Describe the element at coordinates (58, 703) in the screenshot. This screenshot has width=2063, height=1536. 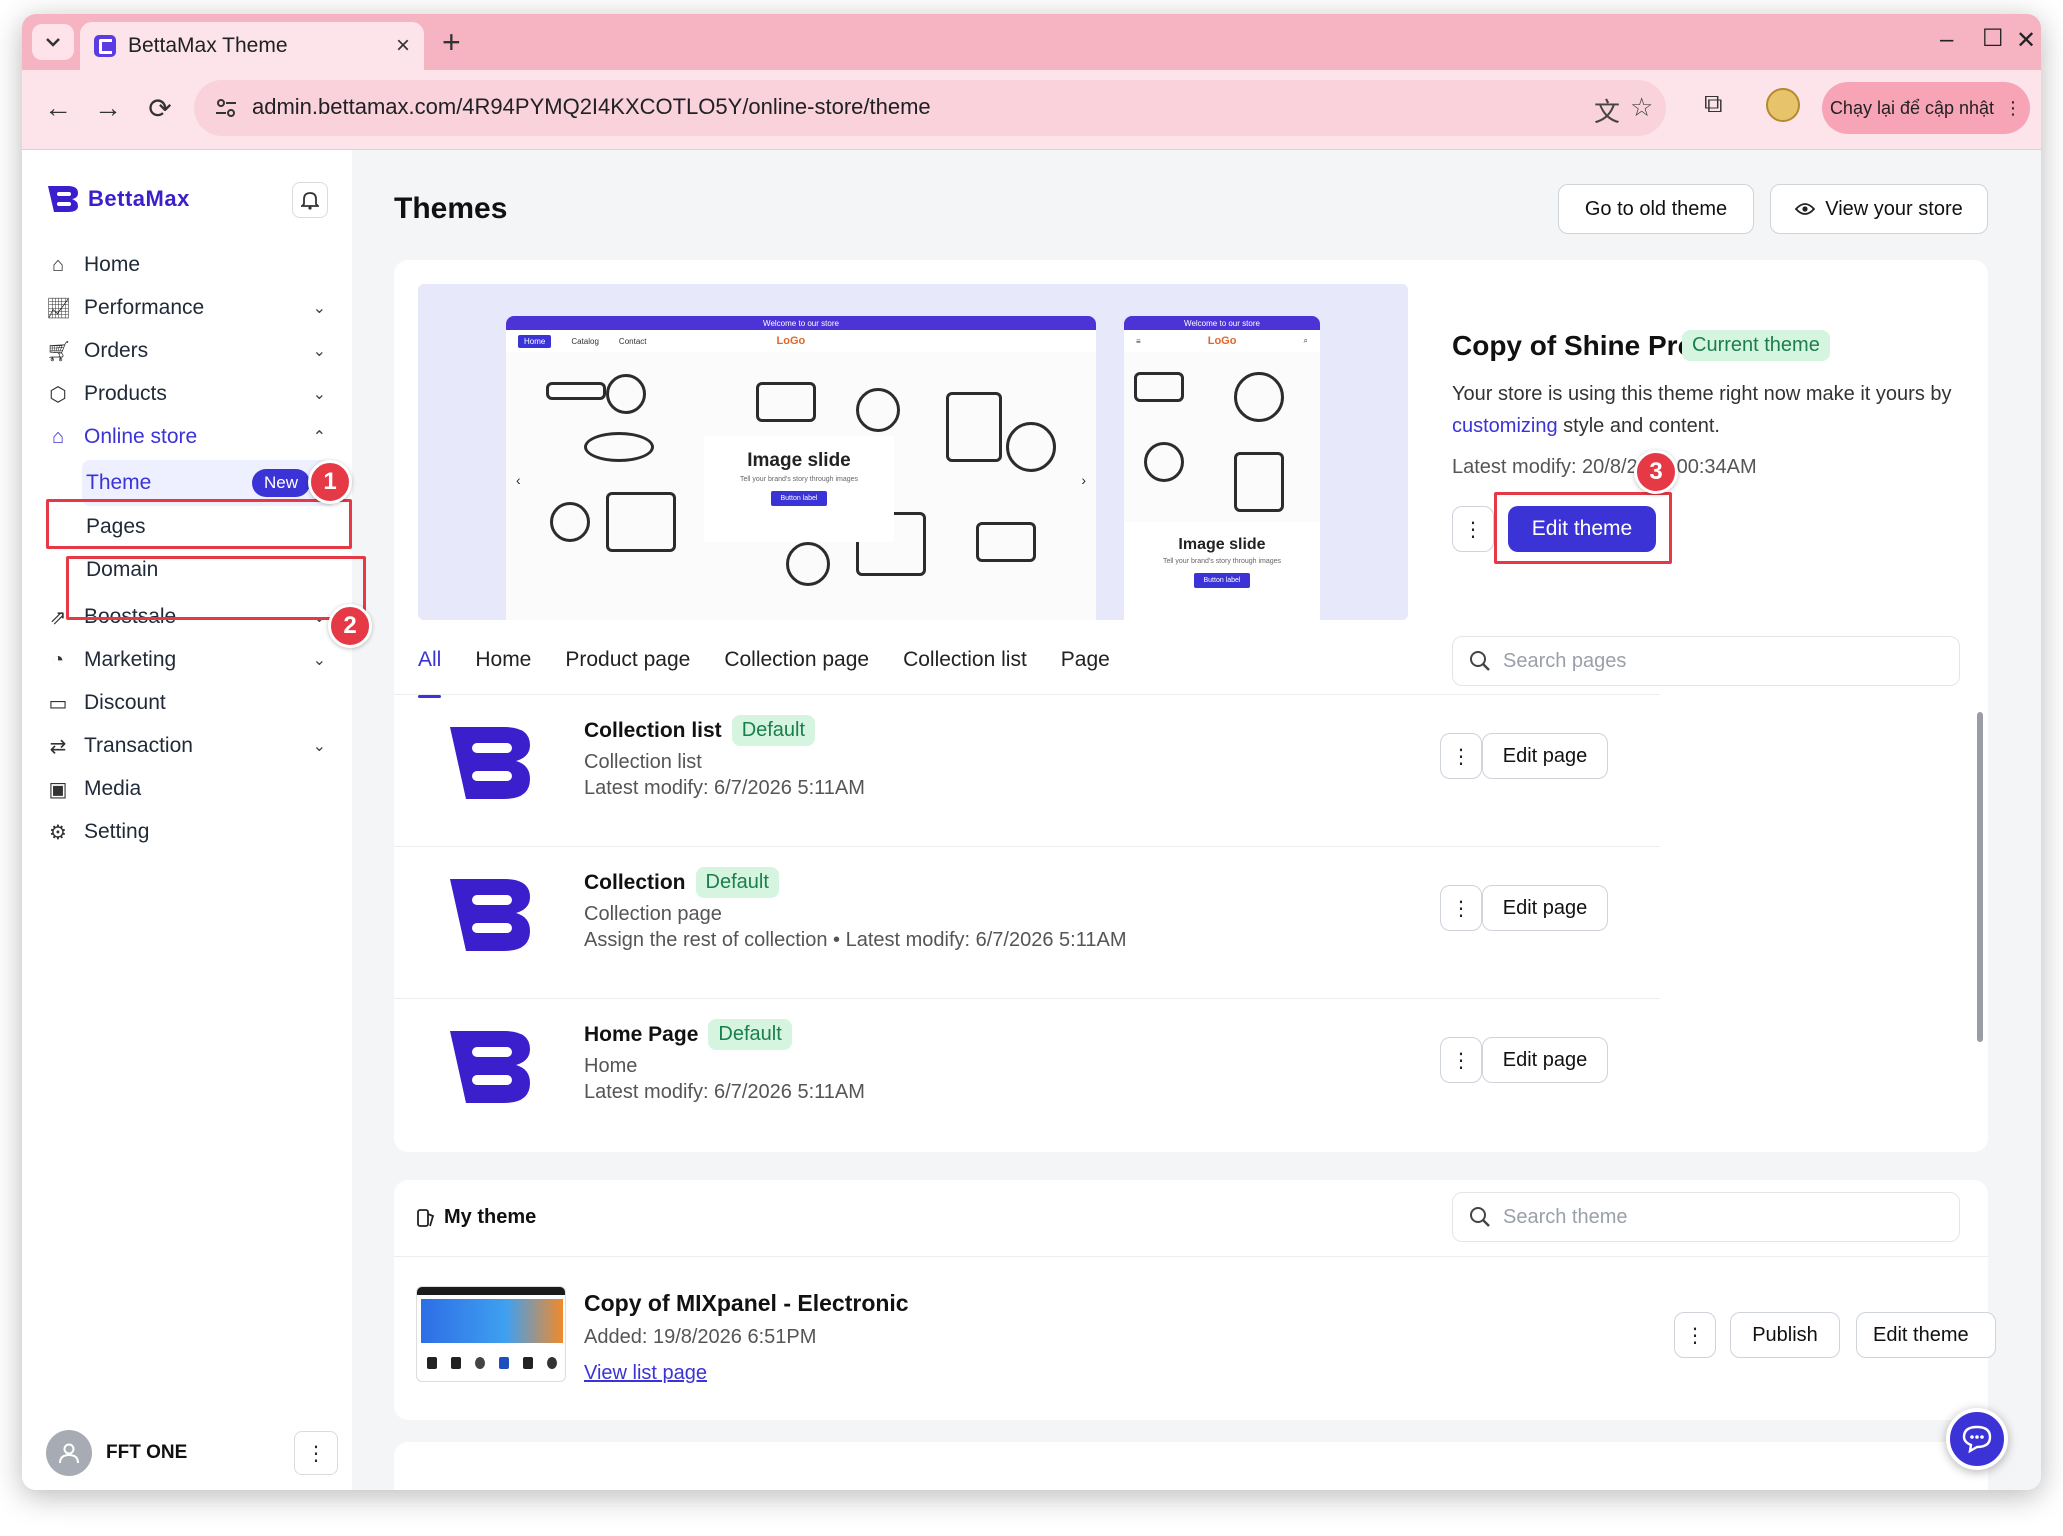
I see `ticket-icon: ▭` at that location.